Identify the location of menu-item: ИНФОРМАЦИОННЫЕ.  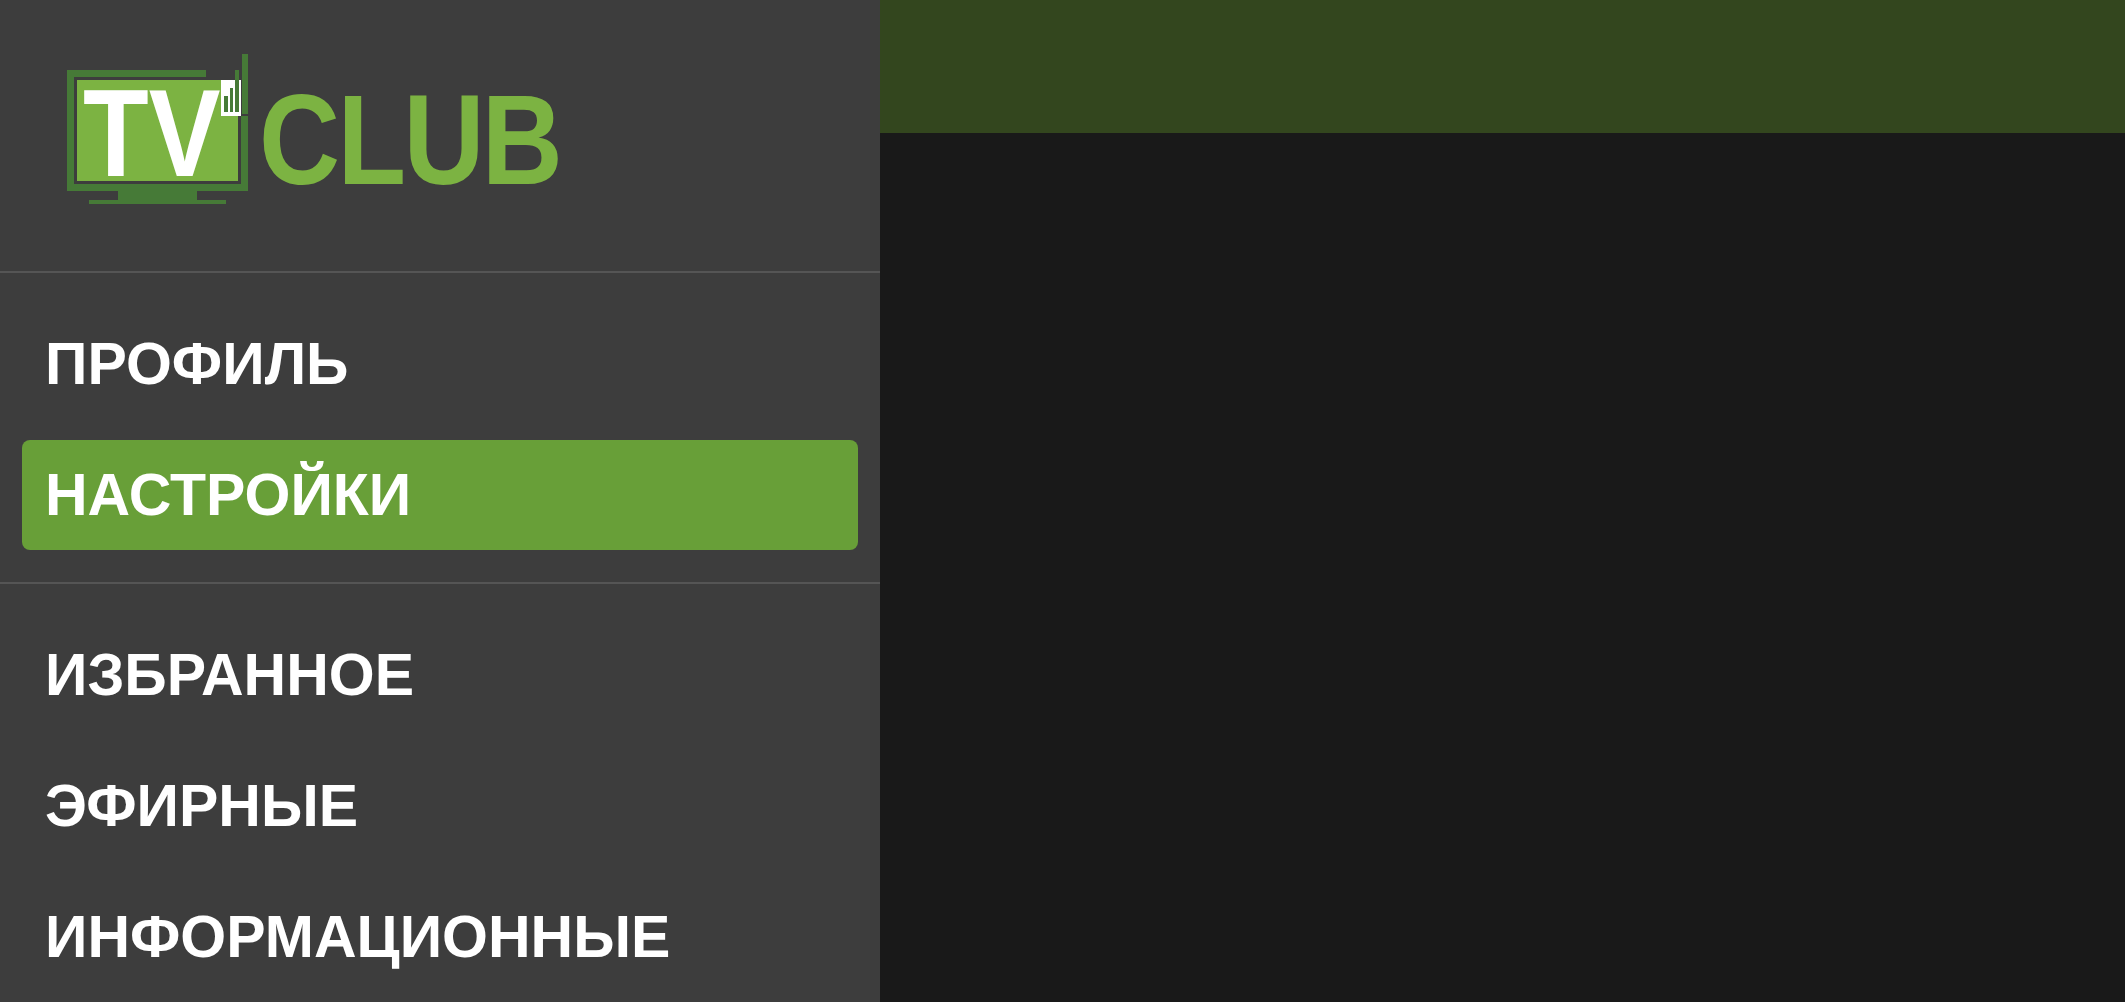
(440, 937).